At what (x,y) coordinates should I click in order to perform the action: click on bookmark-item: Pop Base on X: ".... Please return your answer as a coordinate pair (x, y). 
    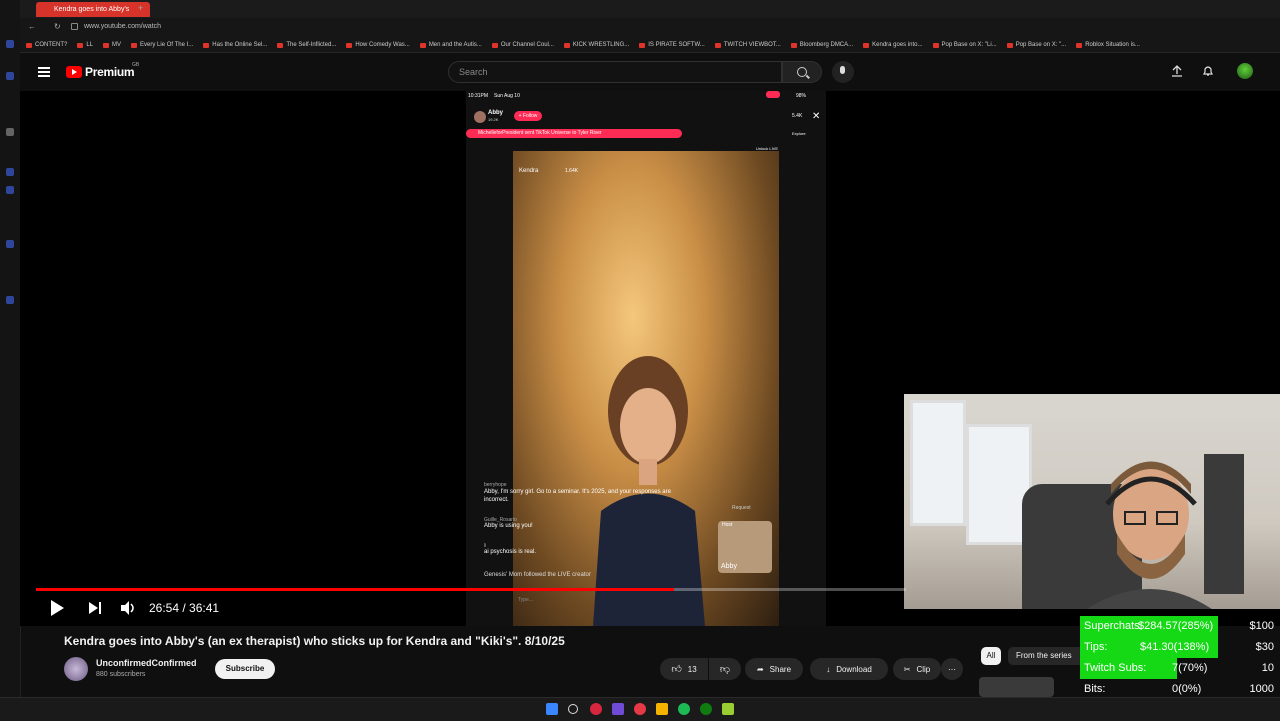
    Looking at the image, I should click on (1036, 45).